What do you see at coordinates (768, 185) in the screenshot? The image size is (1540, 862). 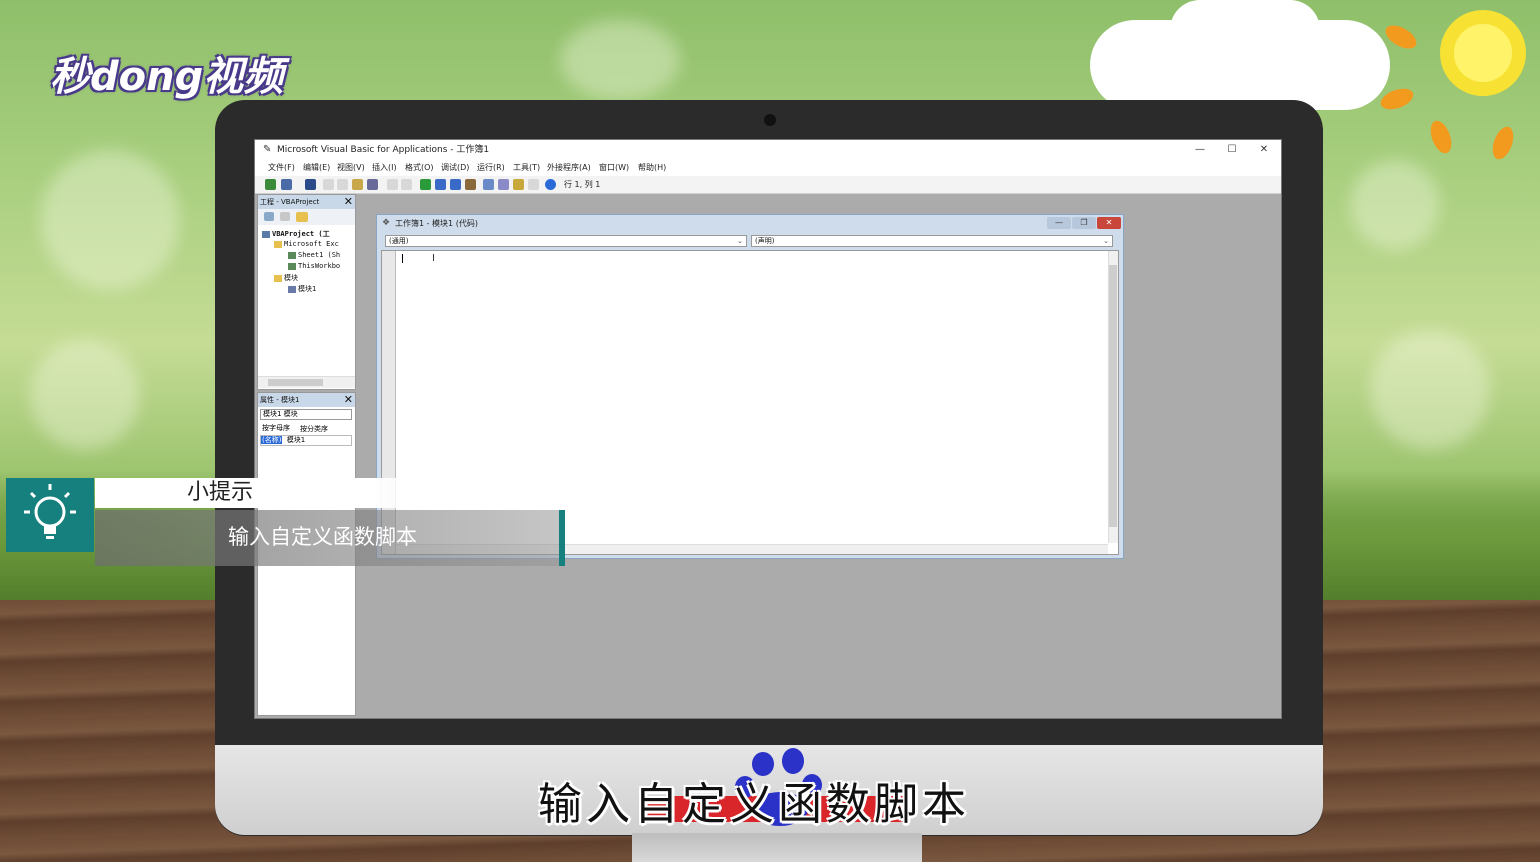 I see `standard-toolbar: 行 1, 列 1` at bounding box center [768, 185].